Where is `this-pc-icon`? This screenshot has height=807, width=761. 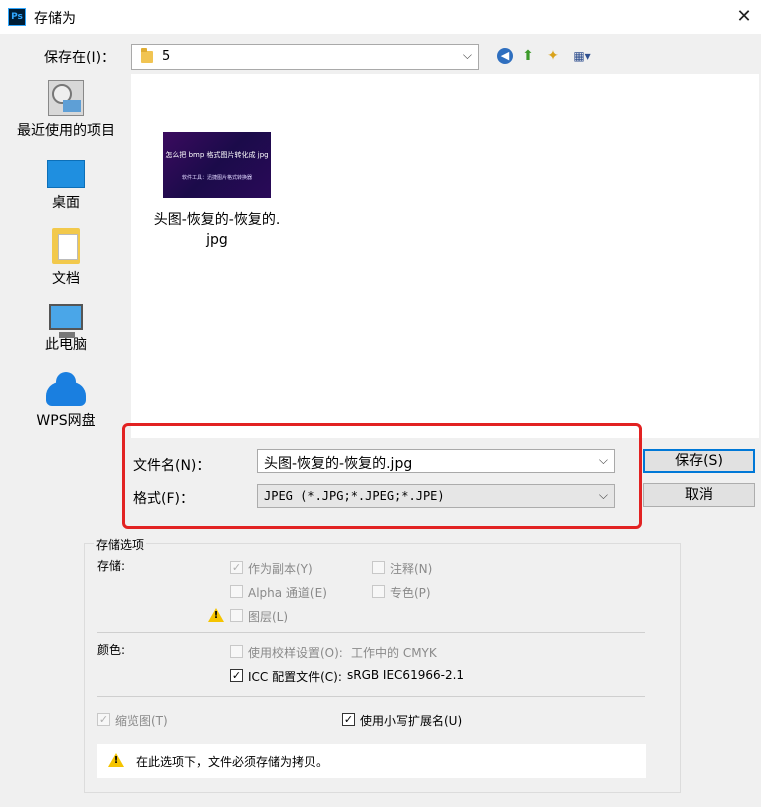 this-pc-icon is located at coordinates (66, 321).